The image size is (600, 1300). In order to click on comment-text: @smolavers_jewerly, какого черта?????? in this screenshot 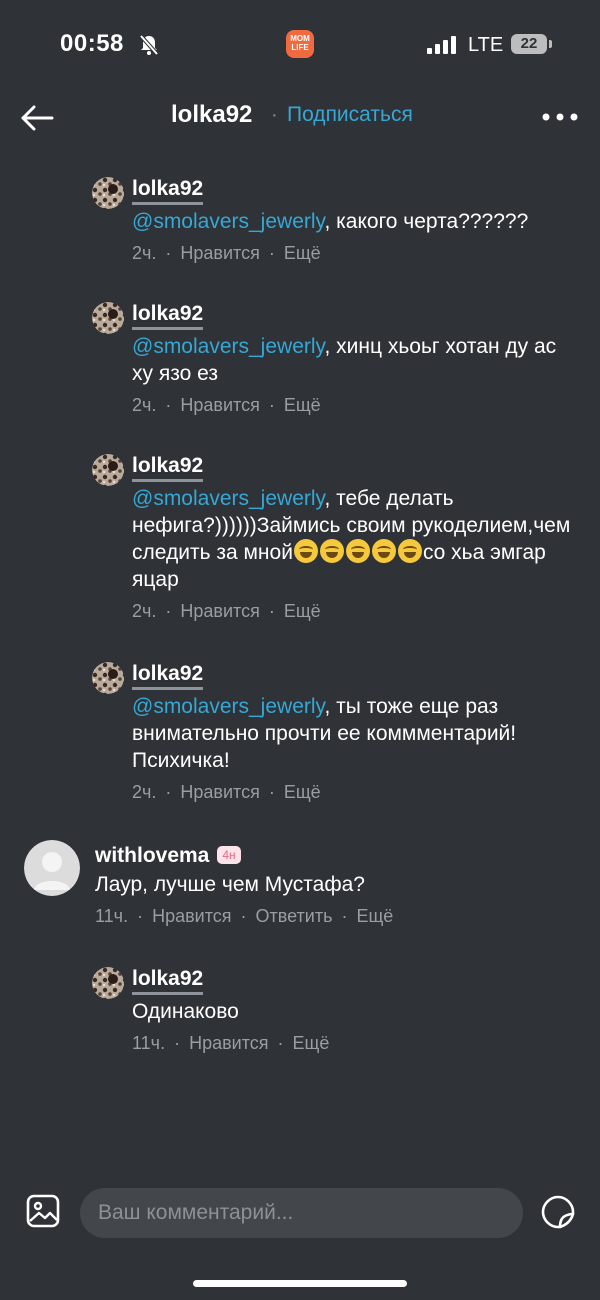, I will do `click(330, 221)`.